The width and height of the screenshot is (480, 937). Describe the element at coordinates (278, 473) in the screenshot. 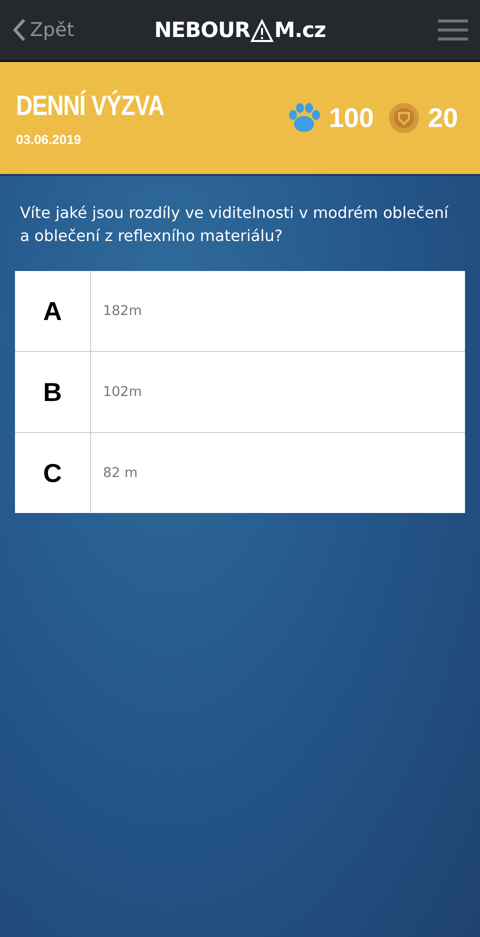

I see `answer-option: 82 m` at that location.